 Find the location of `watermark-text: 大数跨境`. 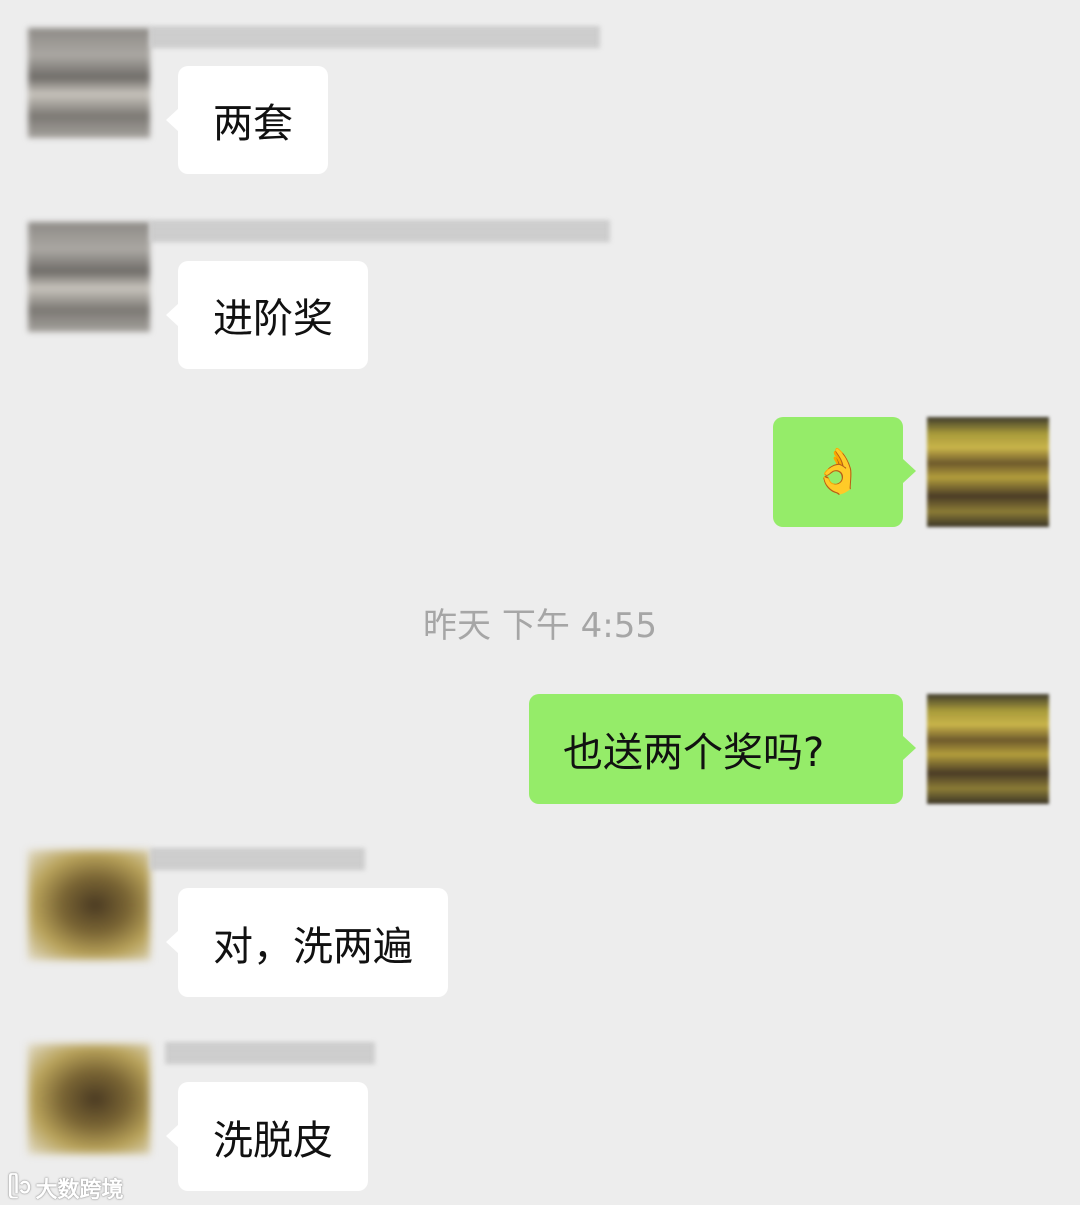

watermark-text: 大数跨境 is located at coordinates (79, 1190).